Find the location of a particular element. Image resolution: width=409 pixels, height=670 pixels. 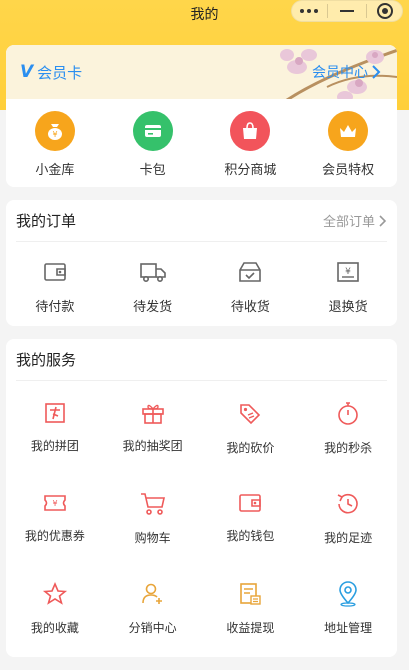

quick-entry-row: ¥ 小金库 卡包 积分商城 会员特权 is located at coordinates (201, 138).